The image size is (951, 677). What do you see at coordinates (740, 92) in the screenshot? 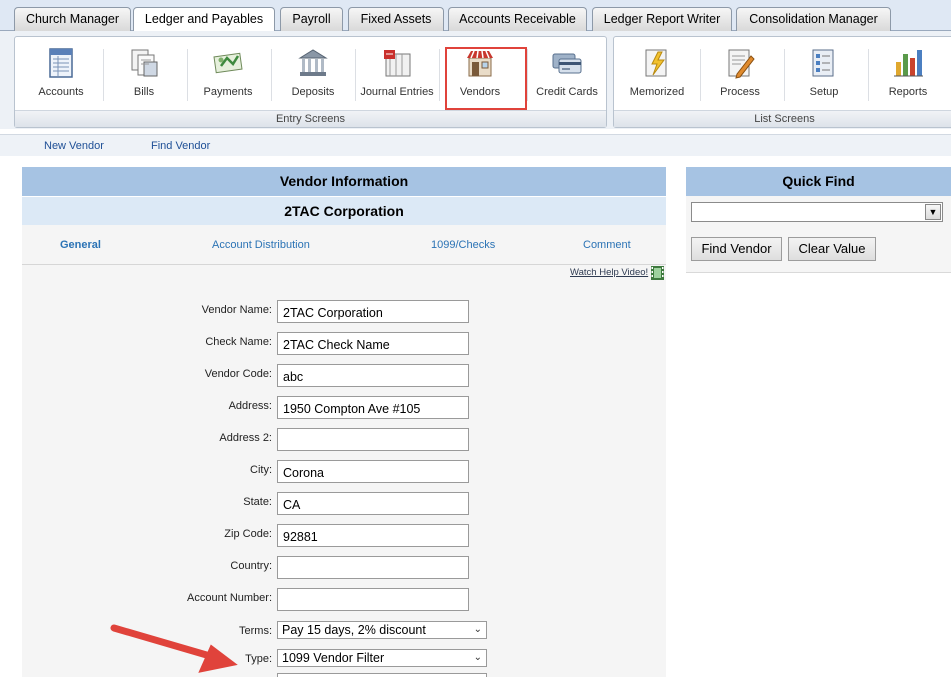
I see `process-label: Process` at bounding box center [740, 92].